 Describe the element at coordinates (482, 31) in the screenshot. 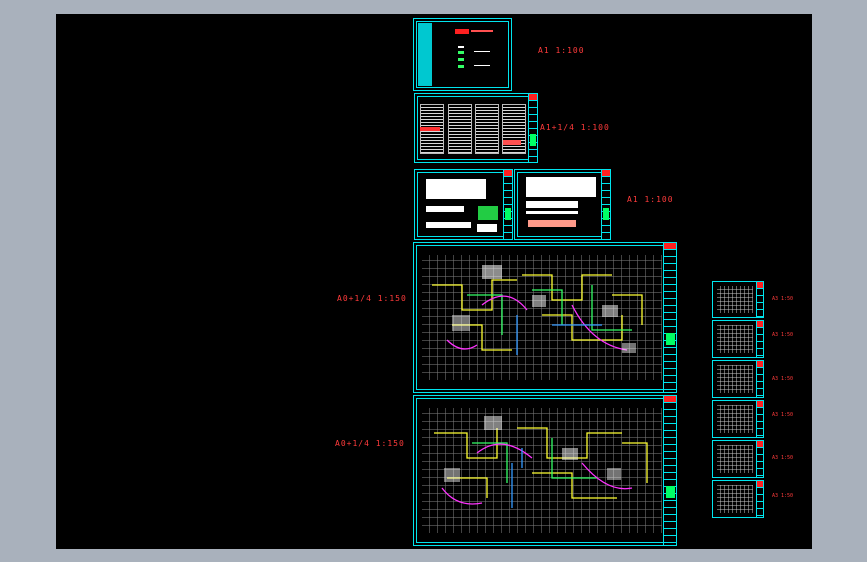

I see `cover-subtitle` at that location.